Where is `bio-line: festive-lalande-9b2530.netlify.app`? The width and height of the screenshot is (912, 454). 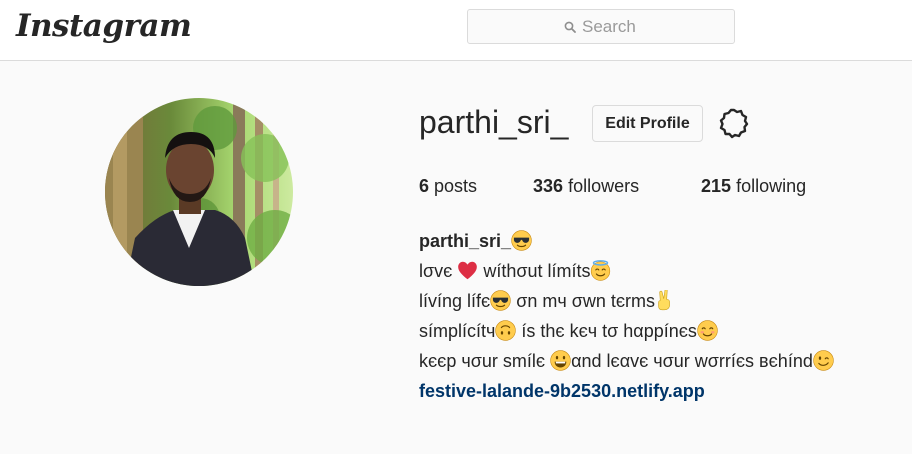 bio-line: festive-lalande-9b2530.netlify.app is located at coordinates (626, 391).